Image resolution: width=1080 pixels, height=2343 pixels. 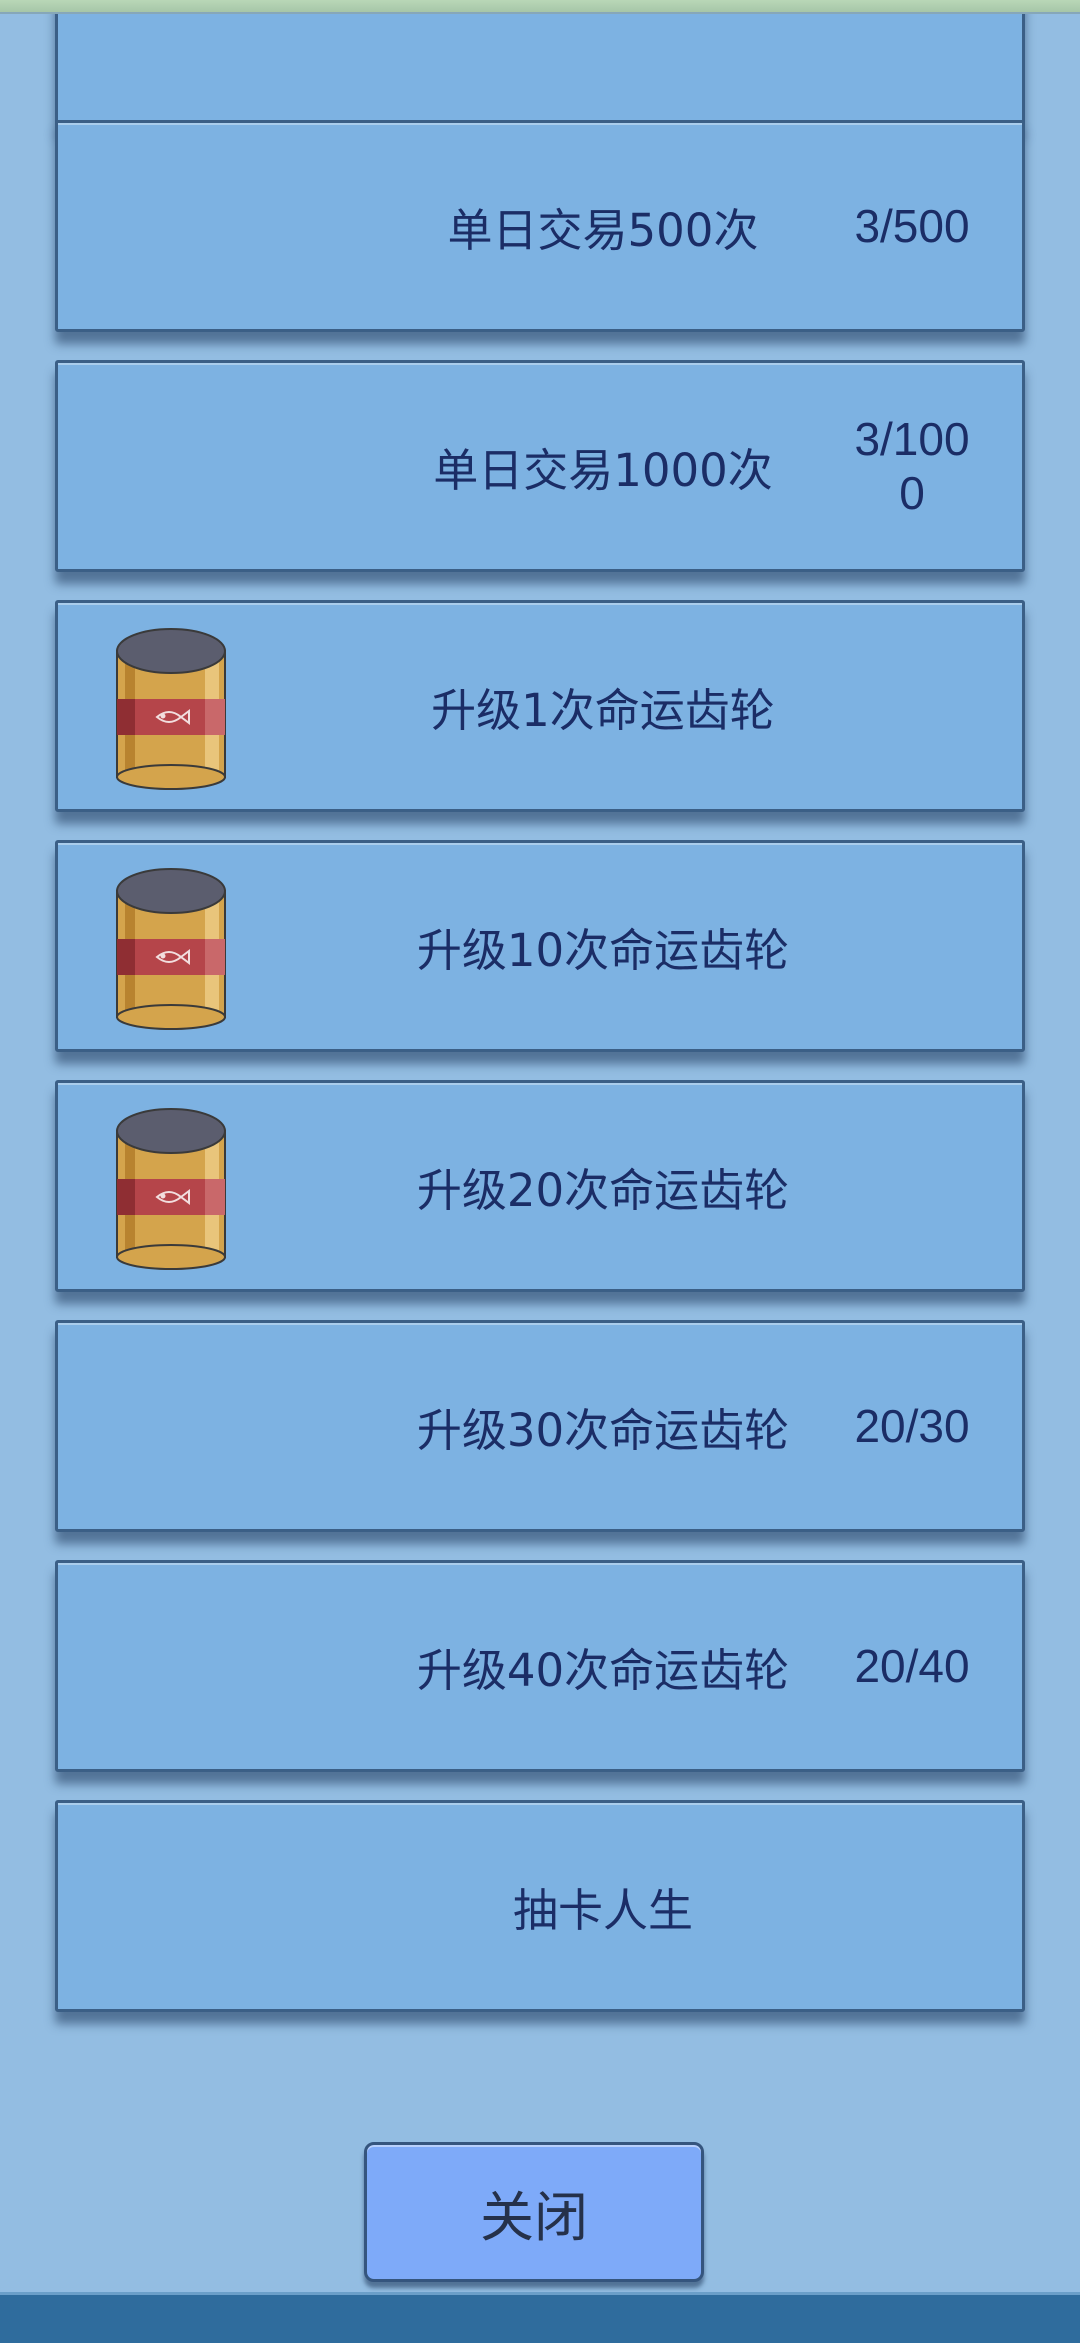 I want to click on task-card: 升级10次命运齿轮, so click(x=540, y=946).